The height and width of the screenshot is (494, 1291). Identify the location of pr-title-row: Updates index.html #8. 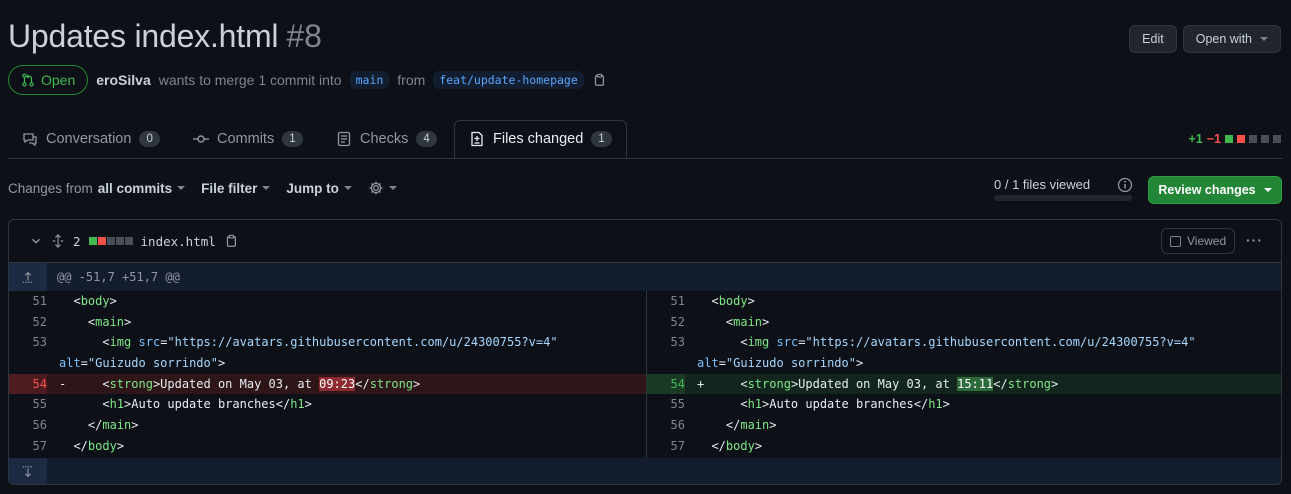
(165, 36).